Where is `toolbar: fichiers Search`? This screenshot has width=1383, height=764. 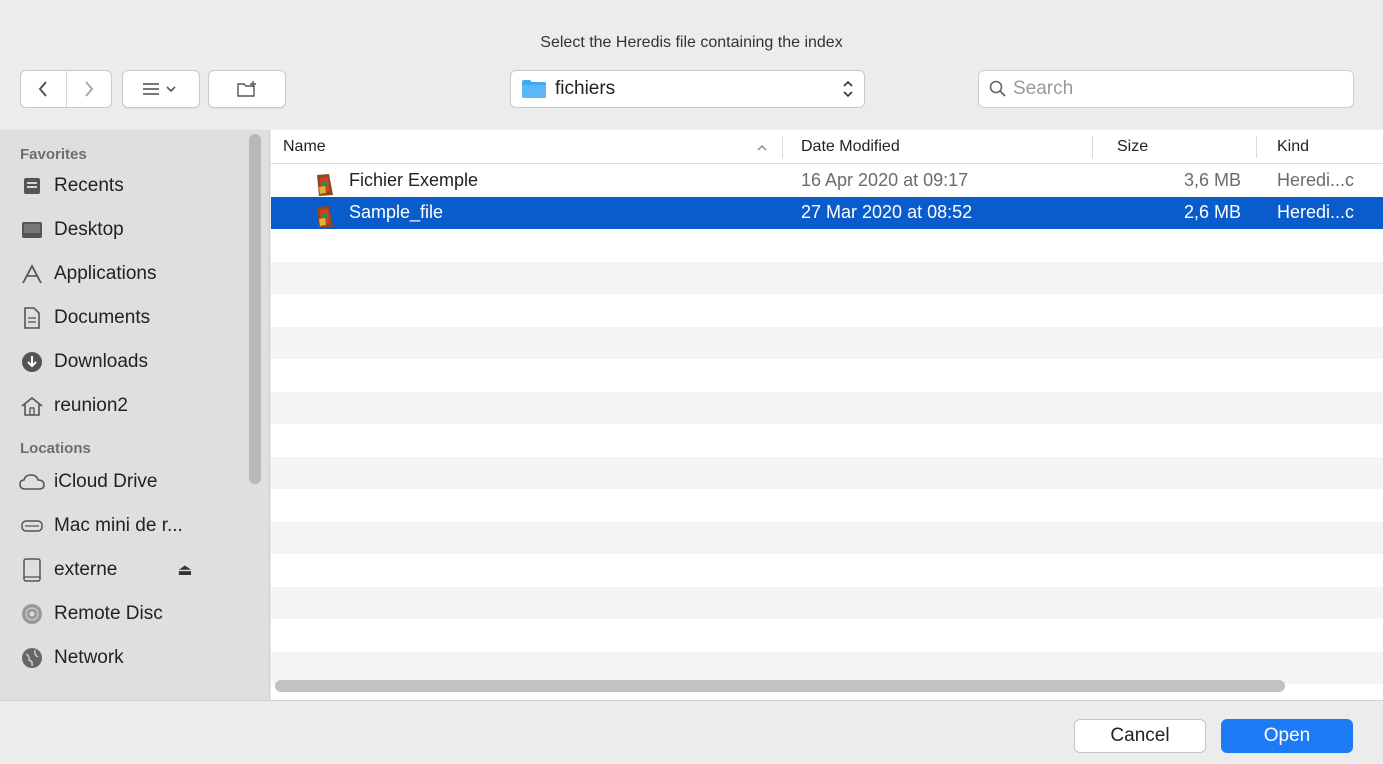
toolbar: fichiers Search is located at coordinates (691, 92).